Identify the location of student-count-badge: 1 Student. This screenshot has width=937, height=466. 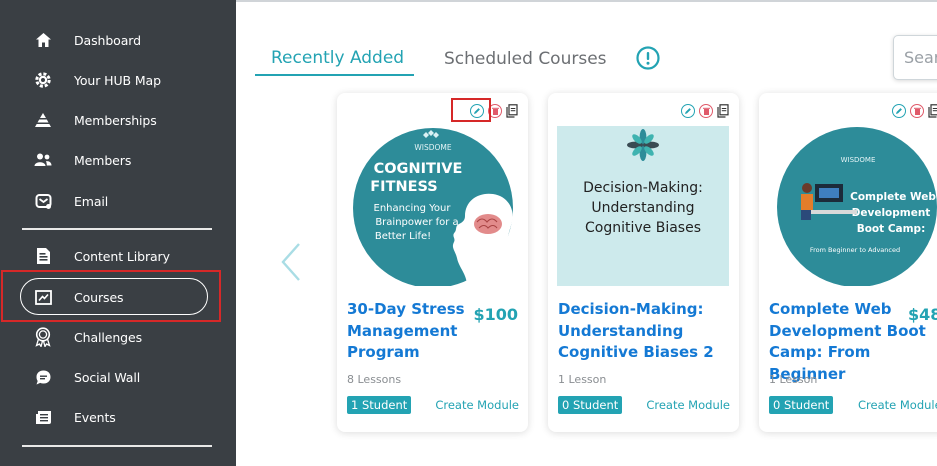
(379, 405).